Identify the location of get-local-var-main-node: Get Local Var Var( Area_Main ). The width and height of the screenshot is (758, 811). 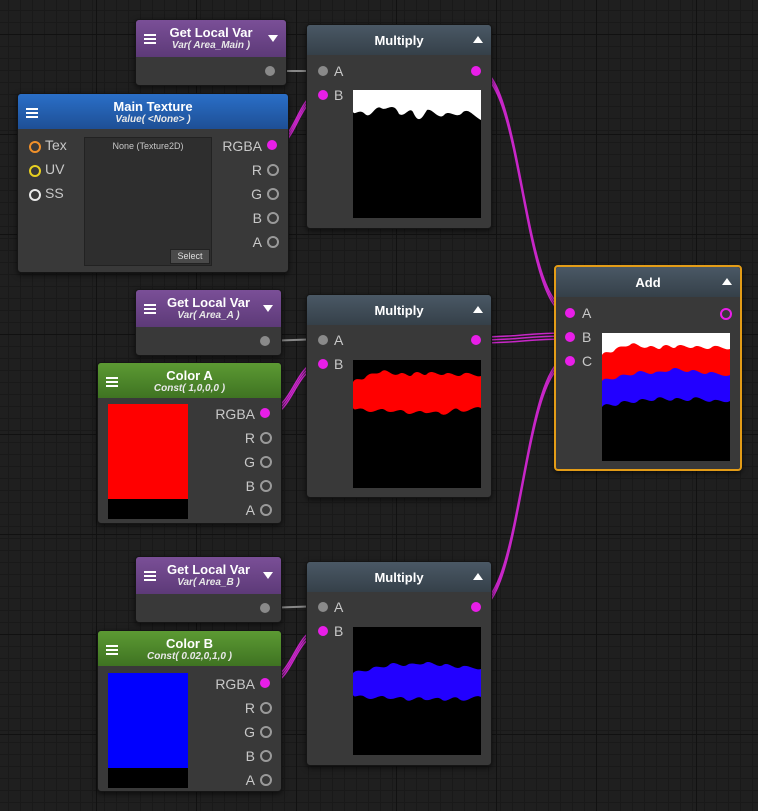
(211, 52).